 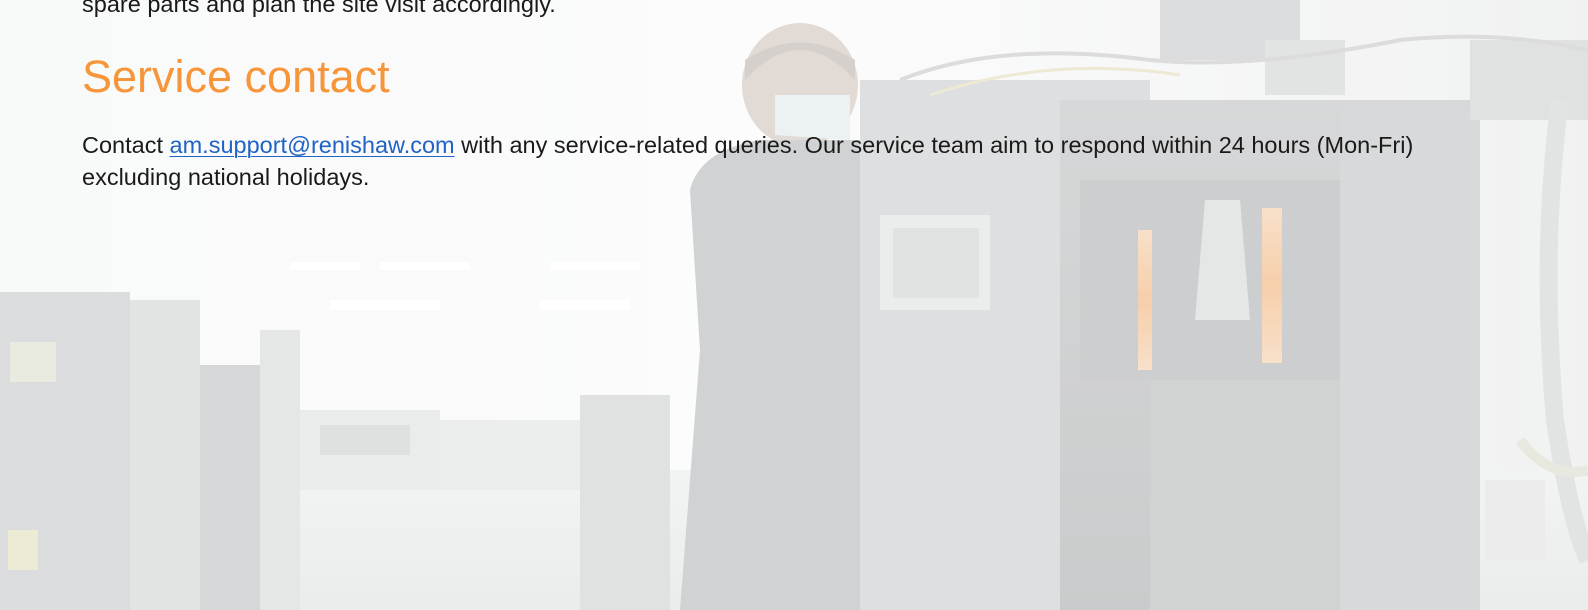 What do you see at coordinates (126, 145) in the screenshot?
I see `contact-text-before: Contact` at bounding box center [126, 145].